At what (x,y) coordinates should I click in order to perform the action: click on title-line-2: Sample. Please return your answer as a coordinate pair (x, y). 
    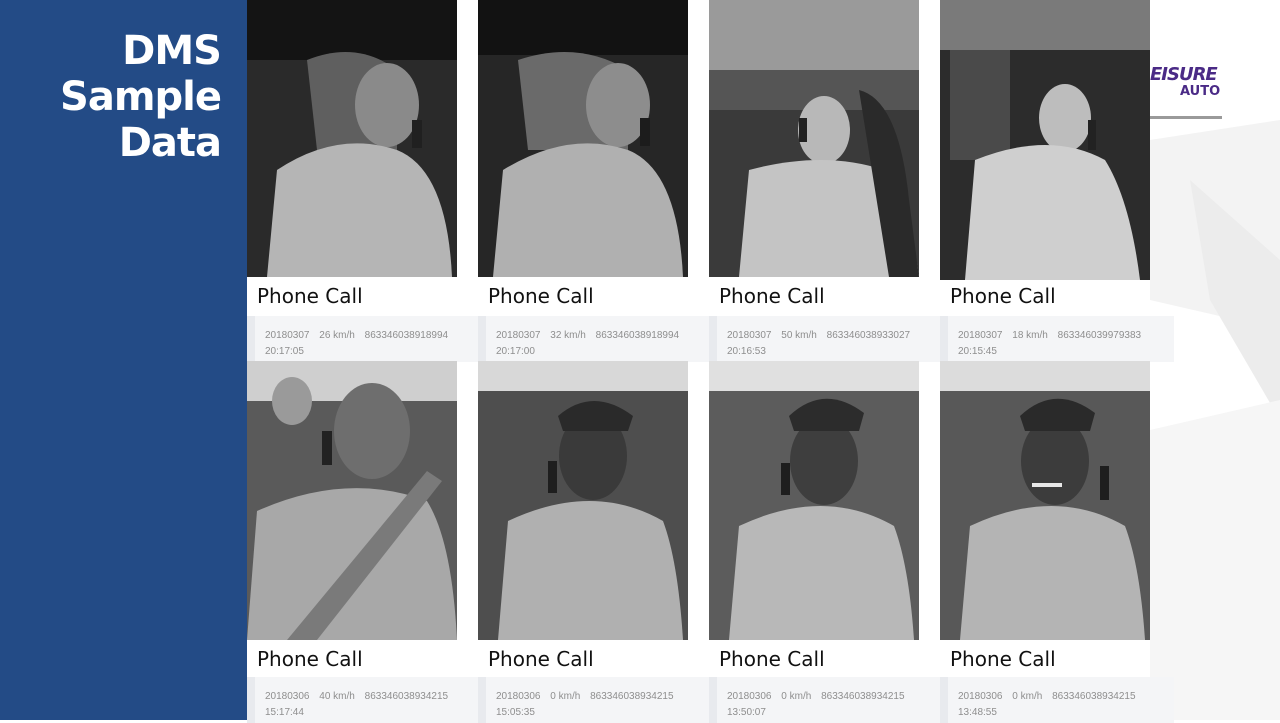
    Looking at the image, I should click on (141, 97).